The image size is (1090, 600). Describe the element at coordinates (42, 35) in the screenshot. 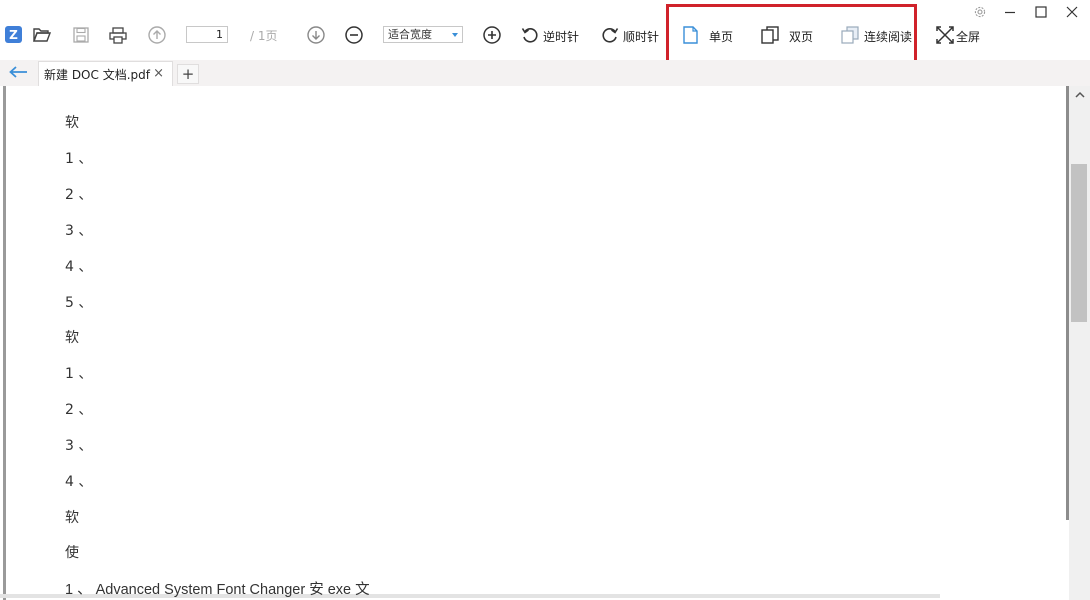

I see `open-file-icon` at that location.